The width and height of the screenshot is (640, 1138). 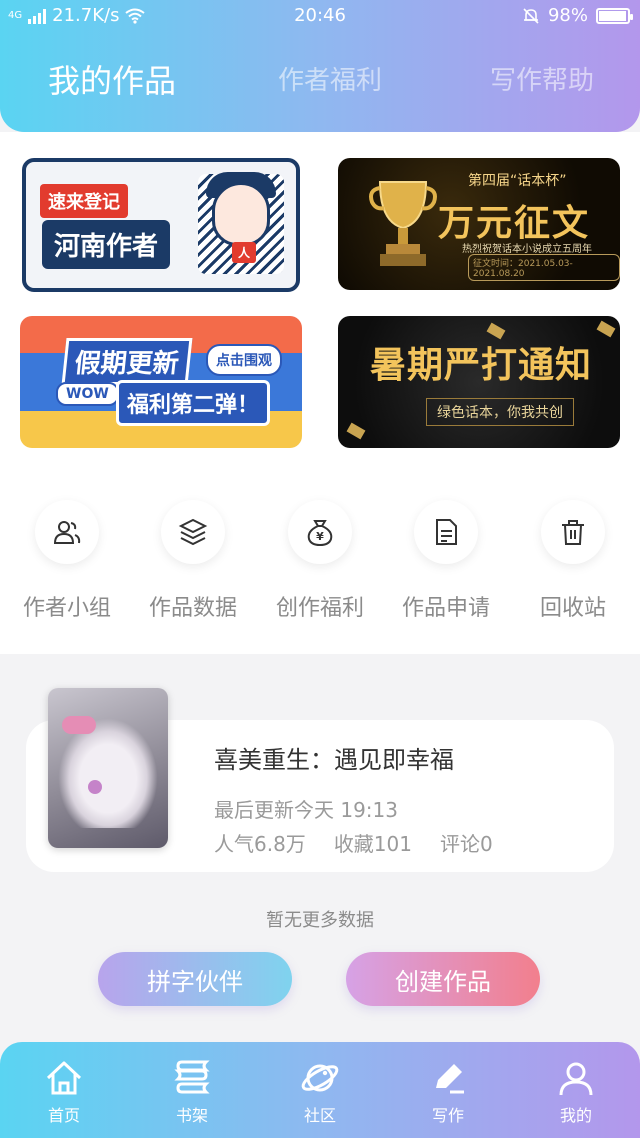 What do you see at coordinates (372, 844) in the screenshot?
I see `work-favorites: 收藏101` at bounding box center [372, 844].